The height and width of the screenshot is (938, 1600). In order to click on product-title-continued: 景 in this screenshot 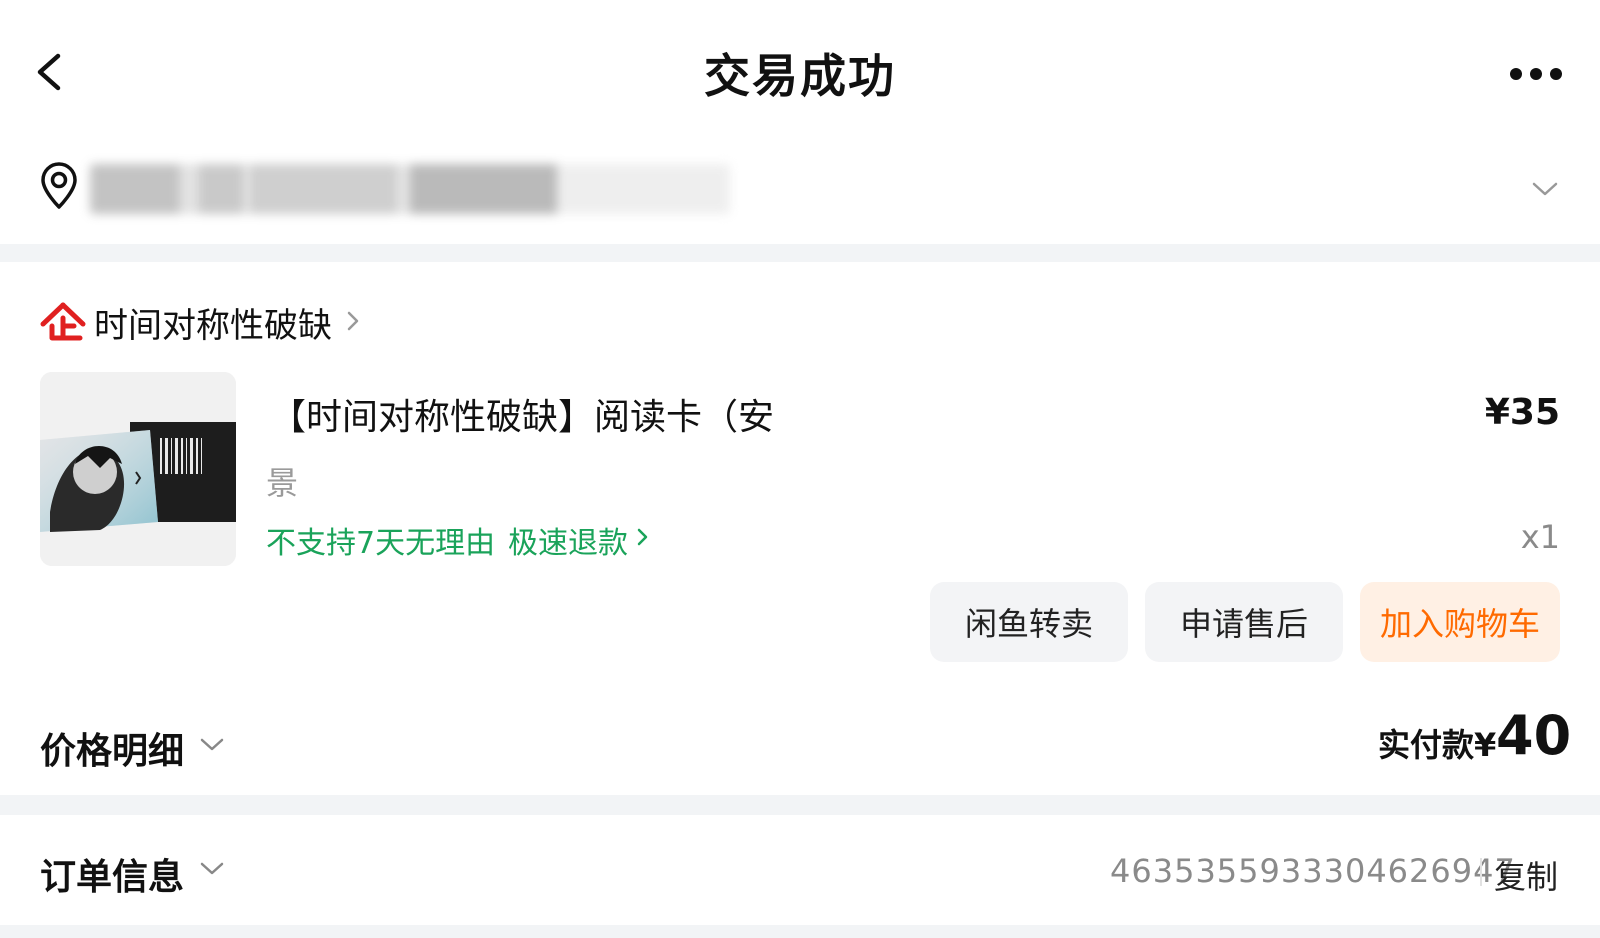, I will do `click(282, 483)`.